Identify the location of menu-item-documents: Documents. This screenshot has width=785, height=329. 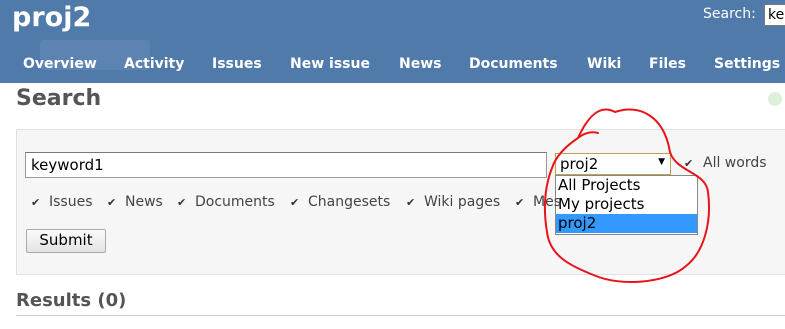
(513, 64).